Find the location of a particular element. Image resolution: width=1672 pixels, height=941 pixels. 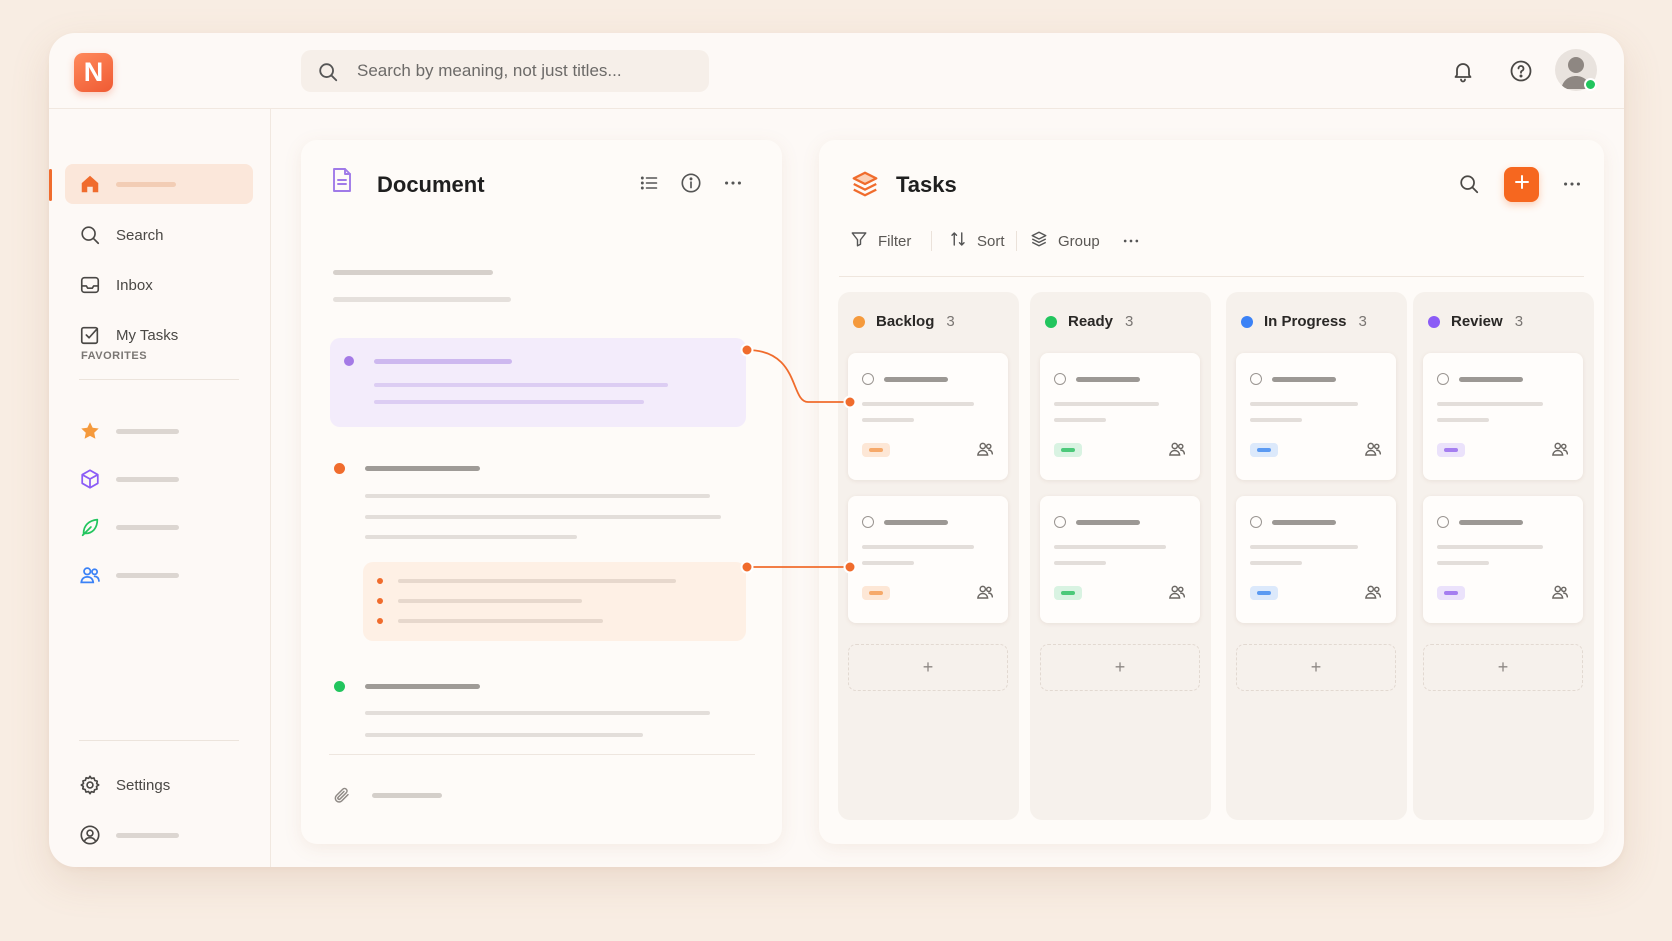

search-bar is located at coordinates (505, 71).